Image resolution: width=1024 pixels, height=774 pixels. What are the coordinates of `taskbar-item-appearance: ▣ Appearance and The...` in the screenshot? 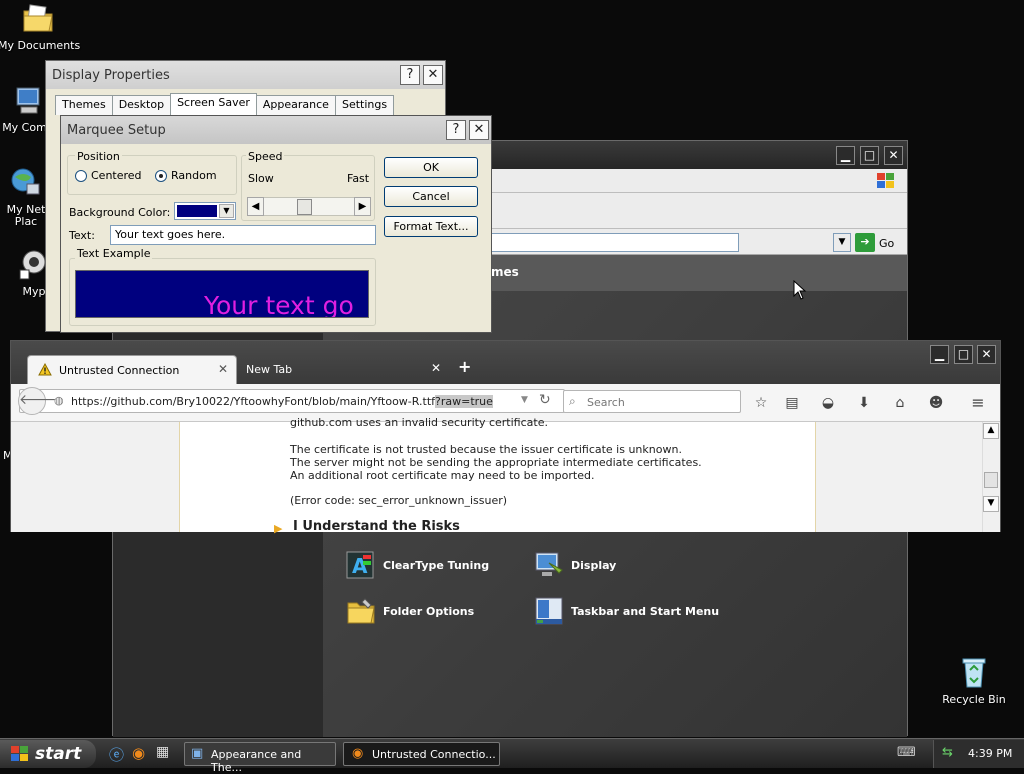 It's located at (260, 758).